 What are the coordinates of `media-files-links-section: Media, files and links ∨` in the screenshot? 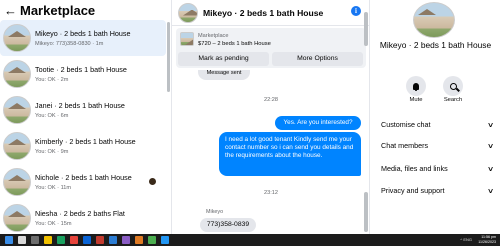 It's located at (438, 168).